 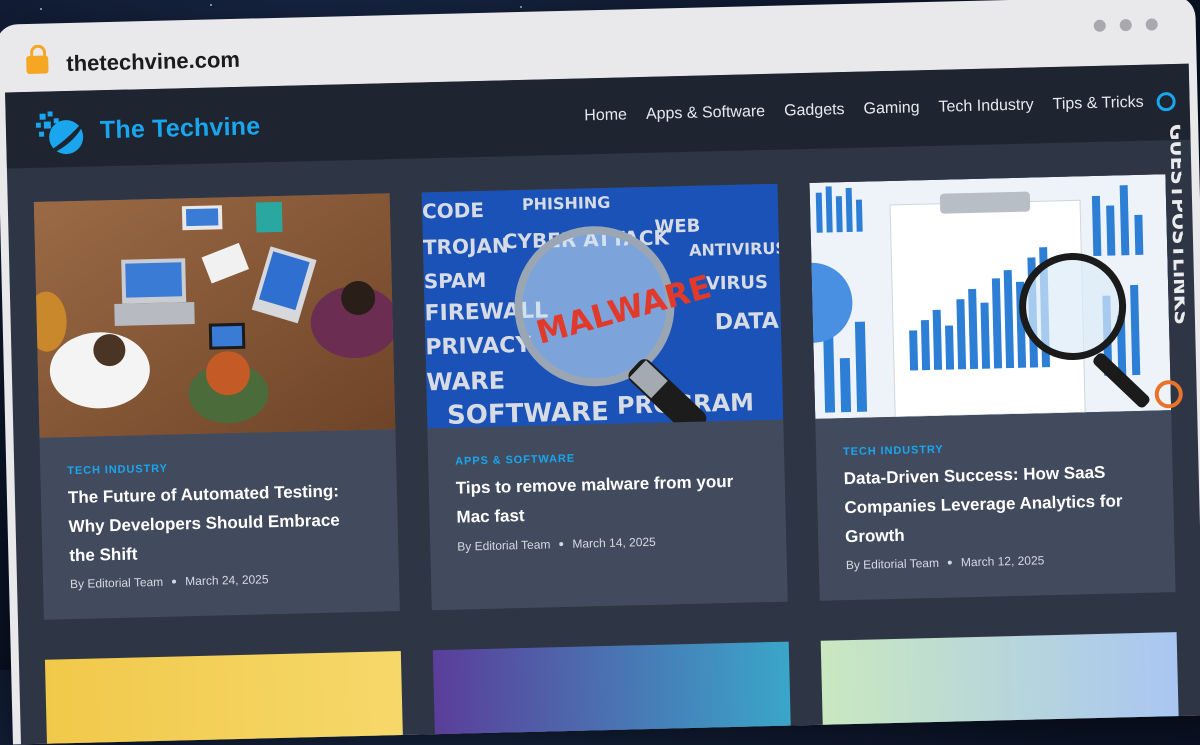 I want to click on post-date: March 12, 2025, so click(x=1002, y=561).